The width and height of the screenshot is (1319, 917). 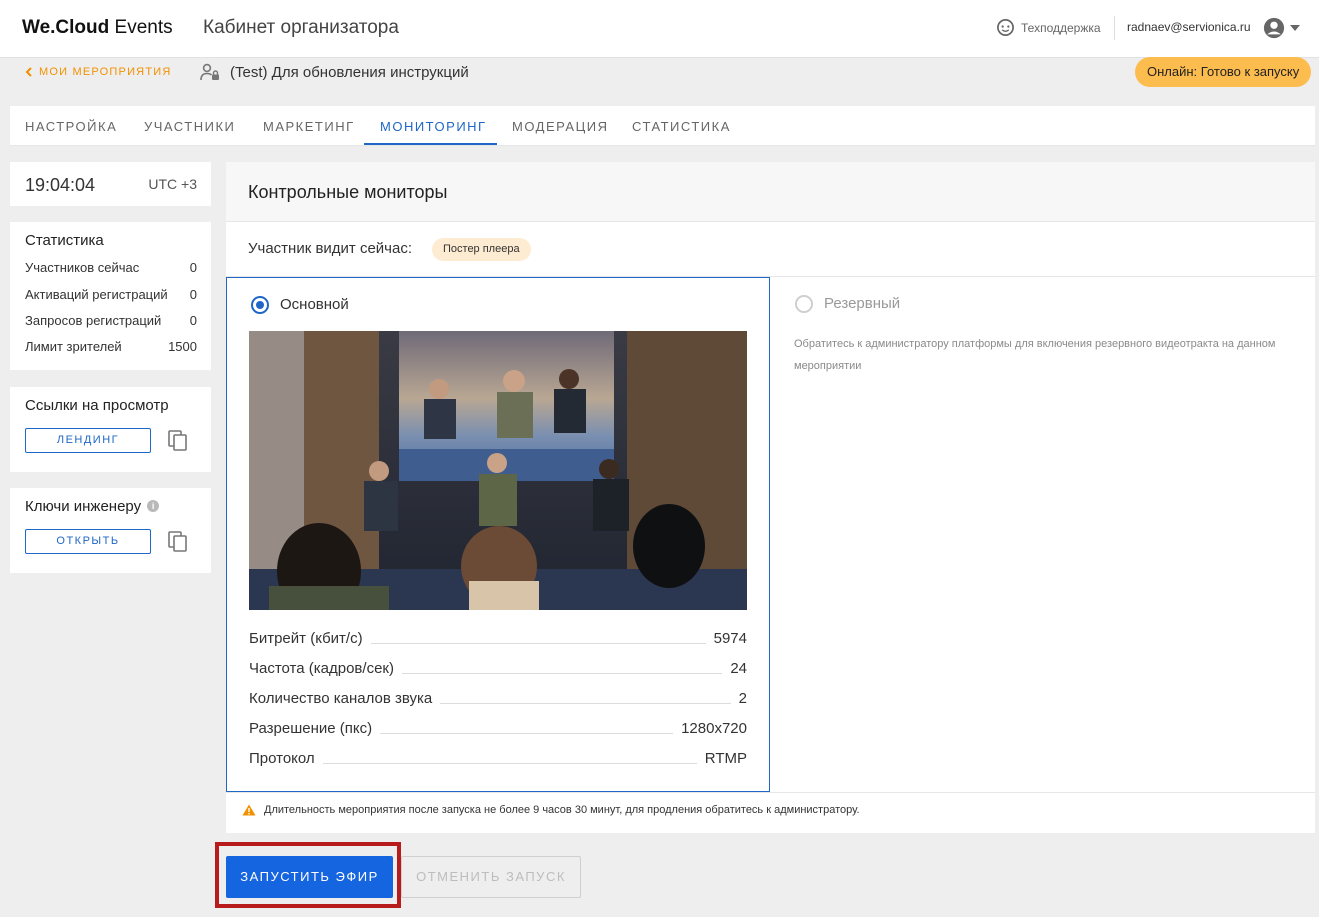 What do you see at coordinates (430, 144) in the screenshot?
I see `active-tab-indicator` at bounding box center [430, 144].